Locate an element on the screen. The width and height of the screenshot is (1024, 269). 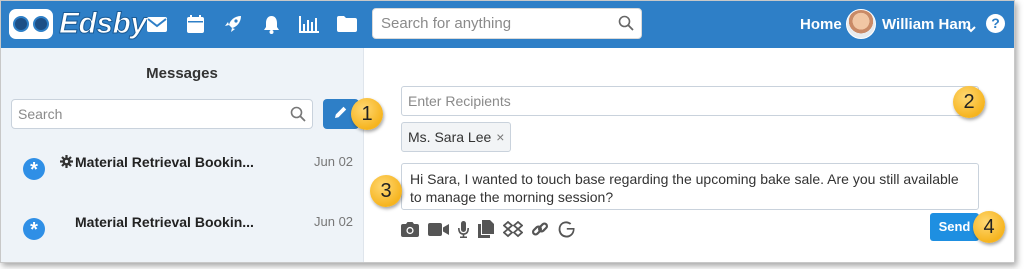
callout-badge: 1 is located at coordinates (367, 114).